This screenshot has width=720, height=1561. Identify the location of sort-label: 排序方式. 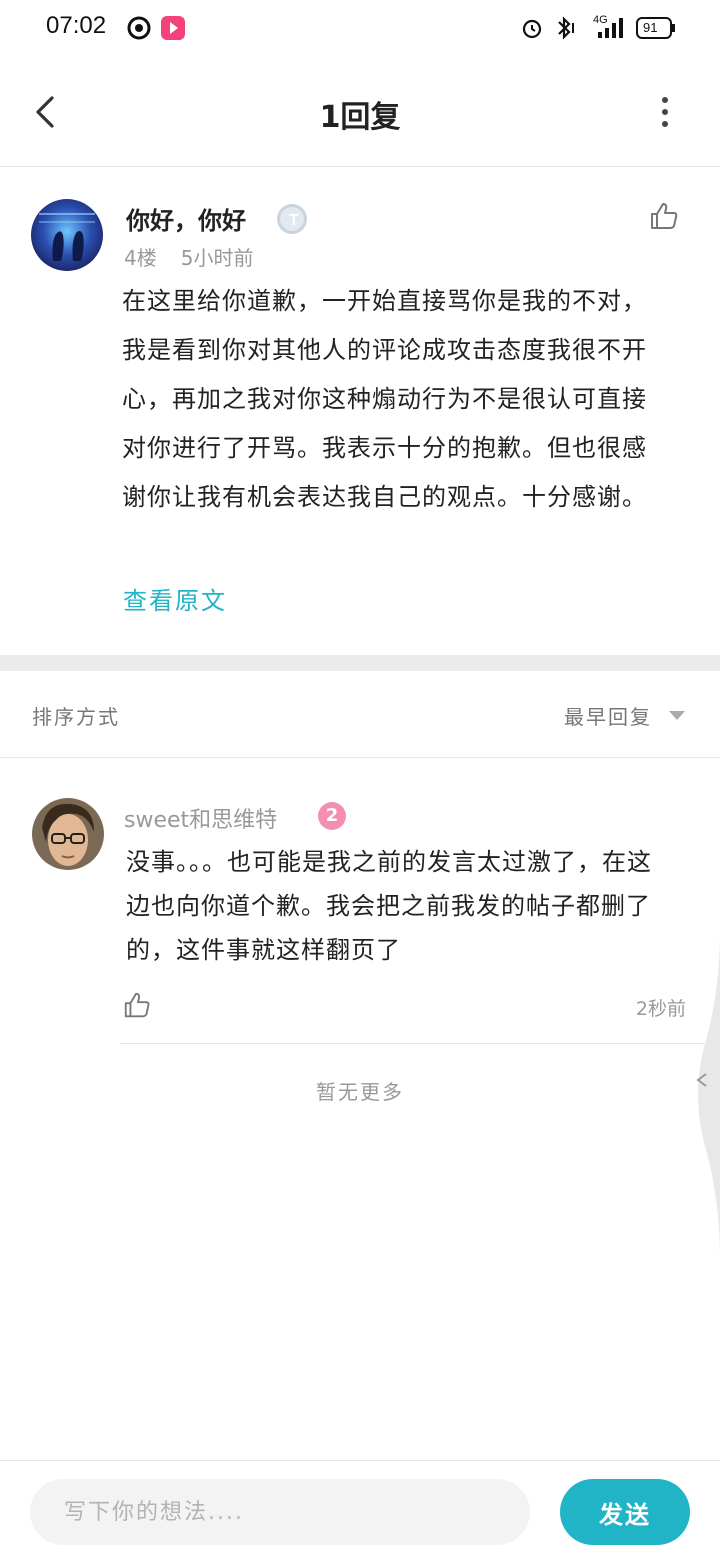
(76, 717).